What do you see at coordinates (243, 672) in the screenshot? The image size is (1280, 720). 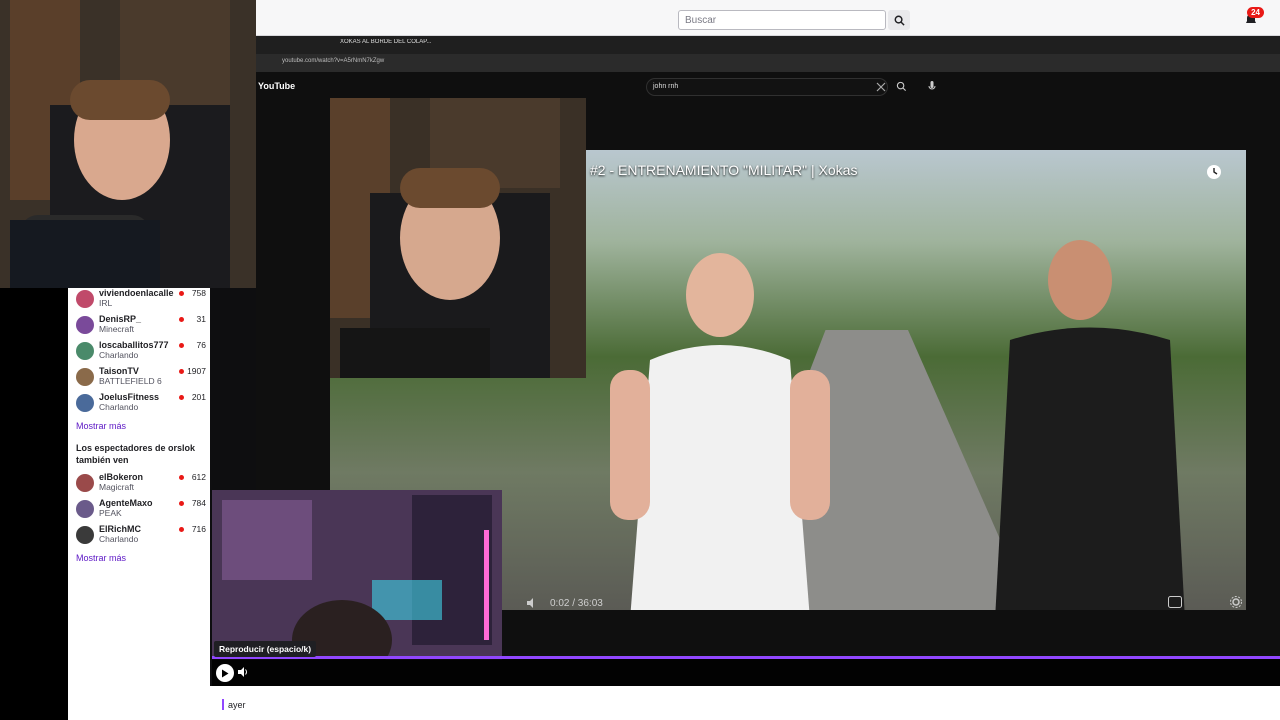 I see `volume-icon` at bounding box center [243, 672].